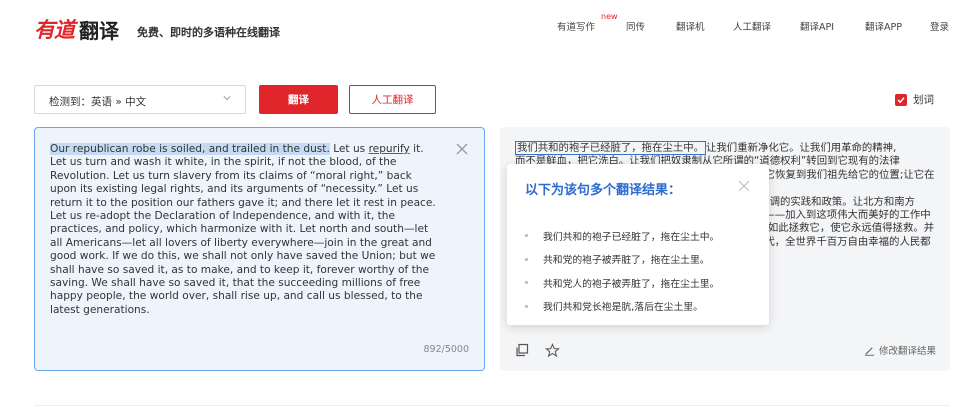 This screenshot has width=962, height=409. What do you see at coordinates (635, 26) in the screenshot?
I see `nav-item-interpretation: 同传` at bounding box center [635, 26].